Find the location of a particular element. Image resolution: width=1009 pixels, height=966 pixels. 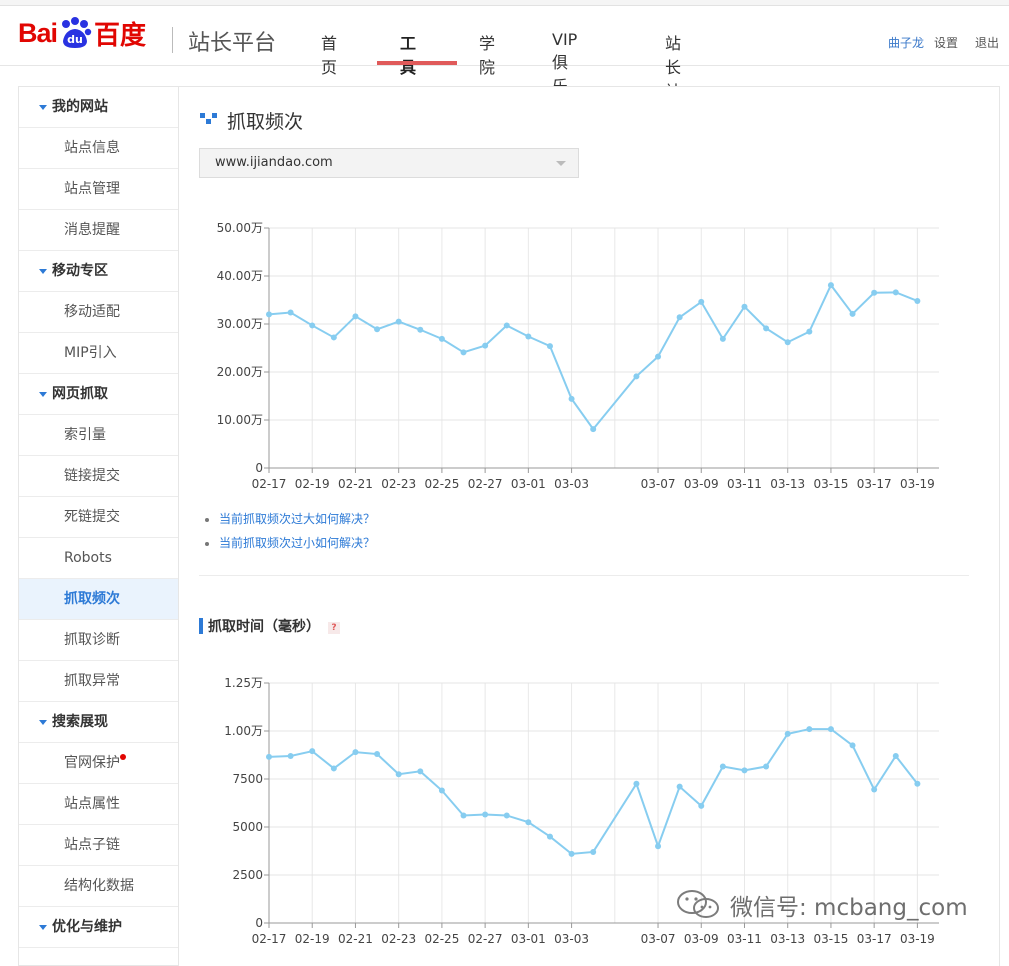

sidebar-item-index-volume: 索引量 is located at coordinates (98, 435).